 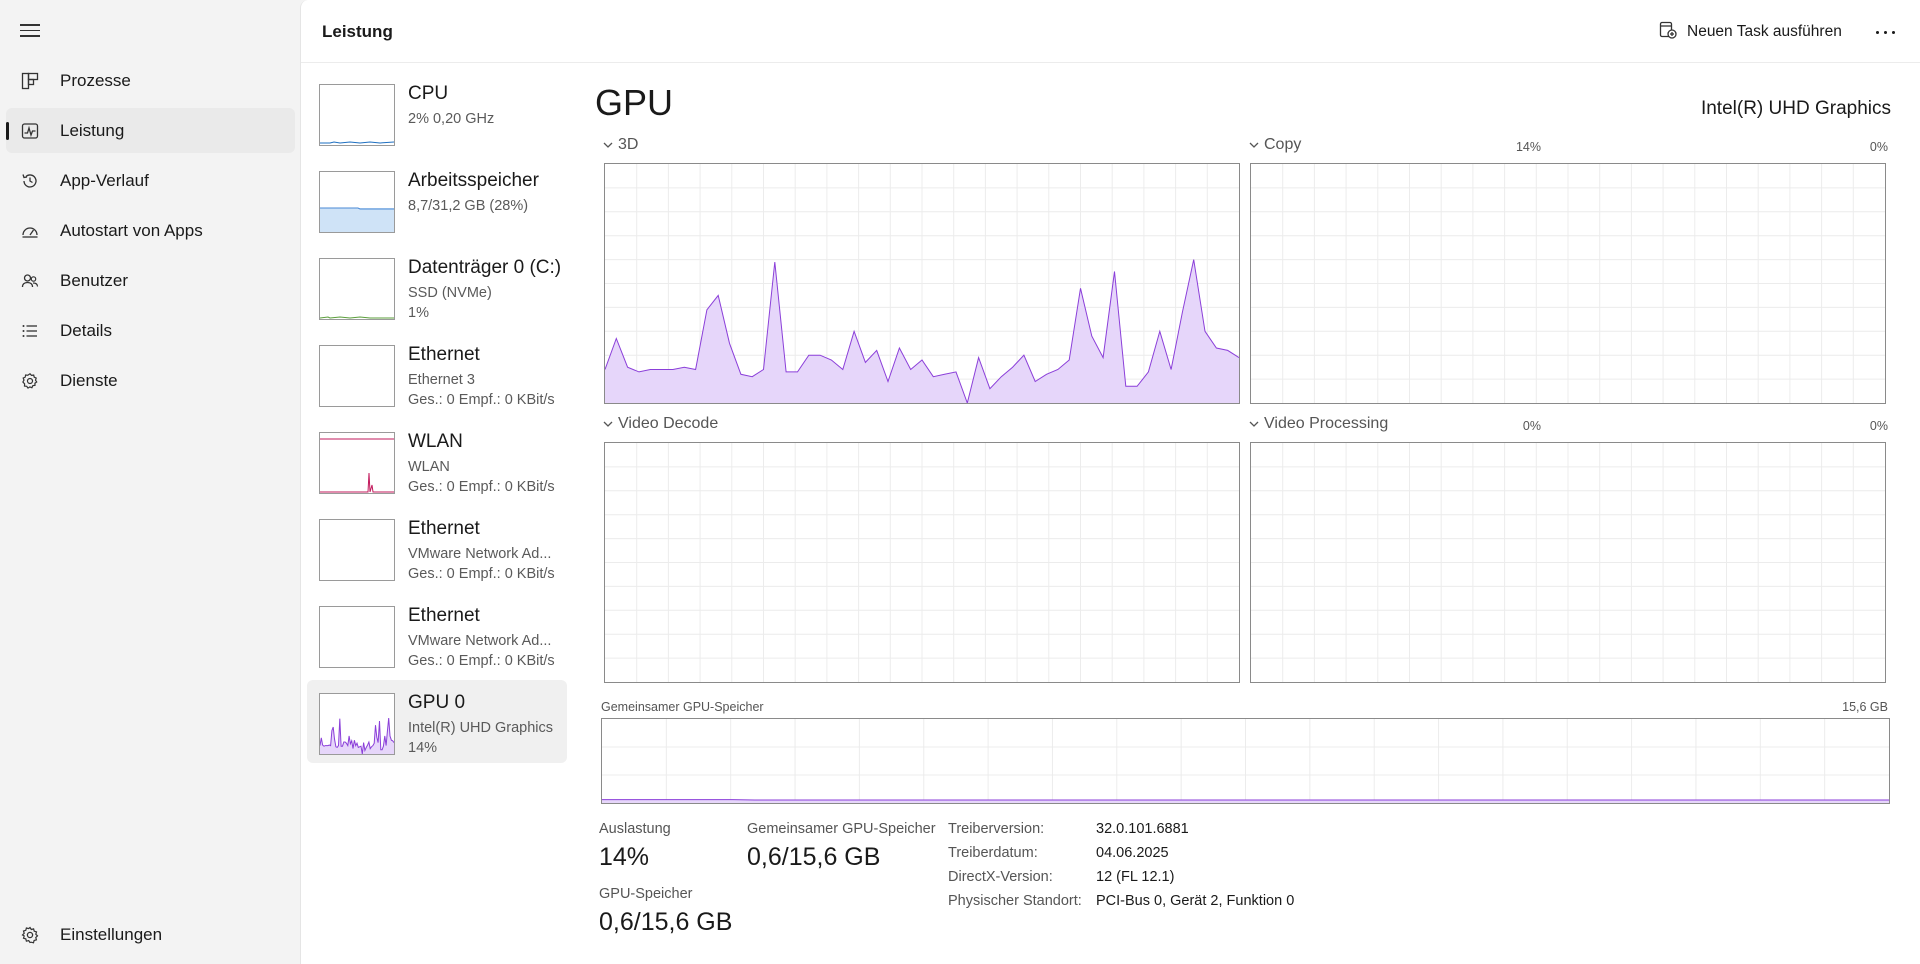 What do you see at coordinates (1245, 761) in the screenshot?
I see `graph-shared-memory` at bounding box center [1245, 761].